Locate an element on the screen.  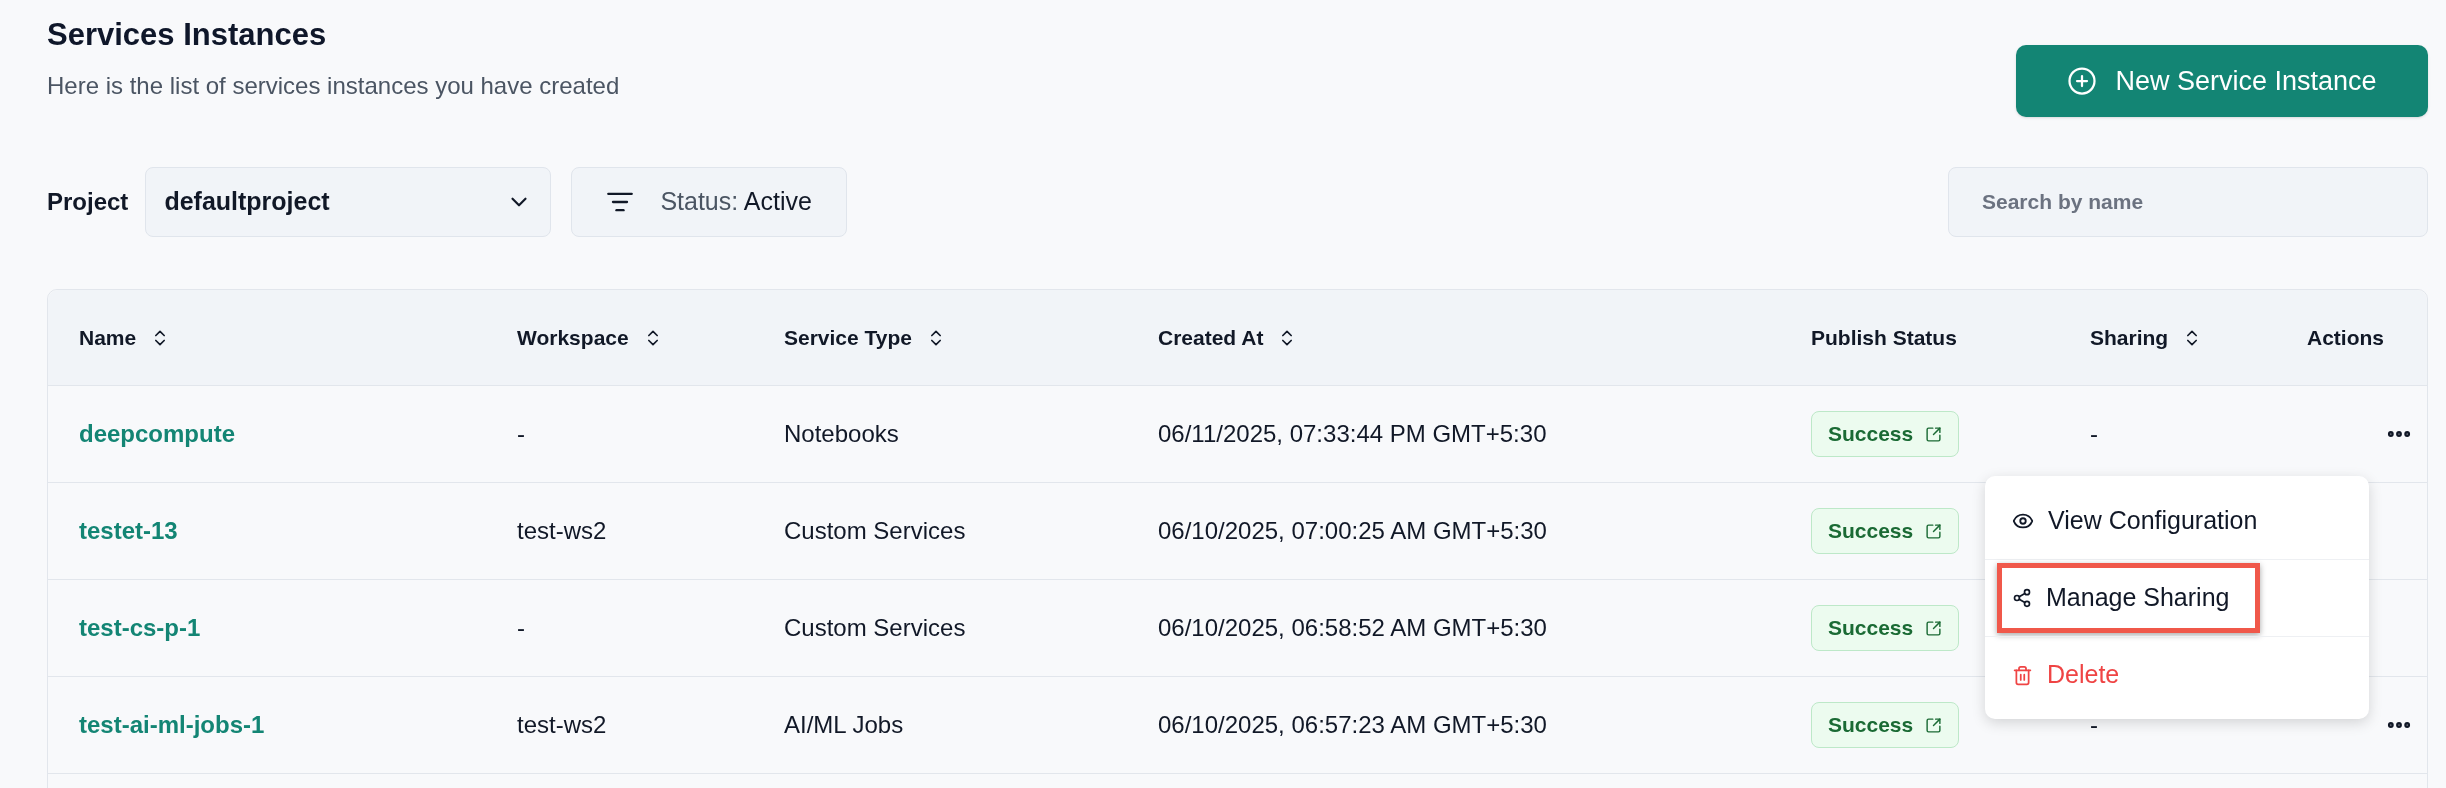
share-icon is located at coordinates (2022, 598).